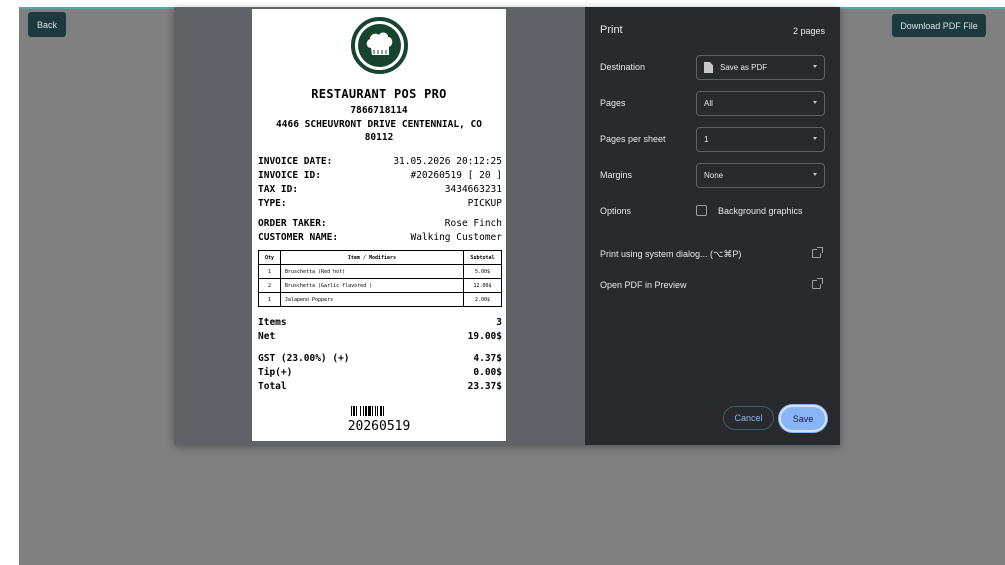 This screenshot has height=565, width=1005. I want to click on destination-select: Save as PDF, so click(760, 67).